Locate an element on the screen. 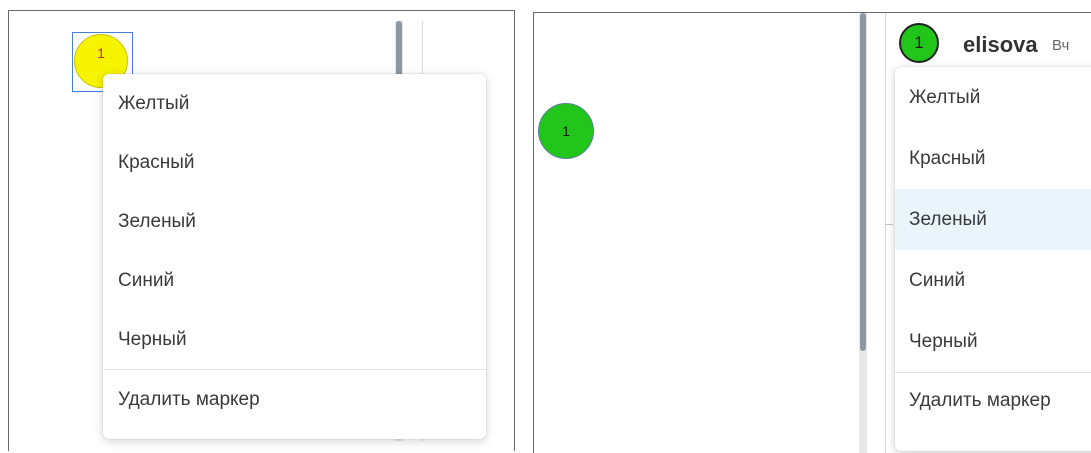 This screenshot has height=453, width=1091. message-time: Вч is located at coordinates (1061, 45).